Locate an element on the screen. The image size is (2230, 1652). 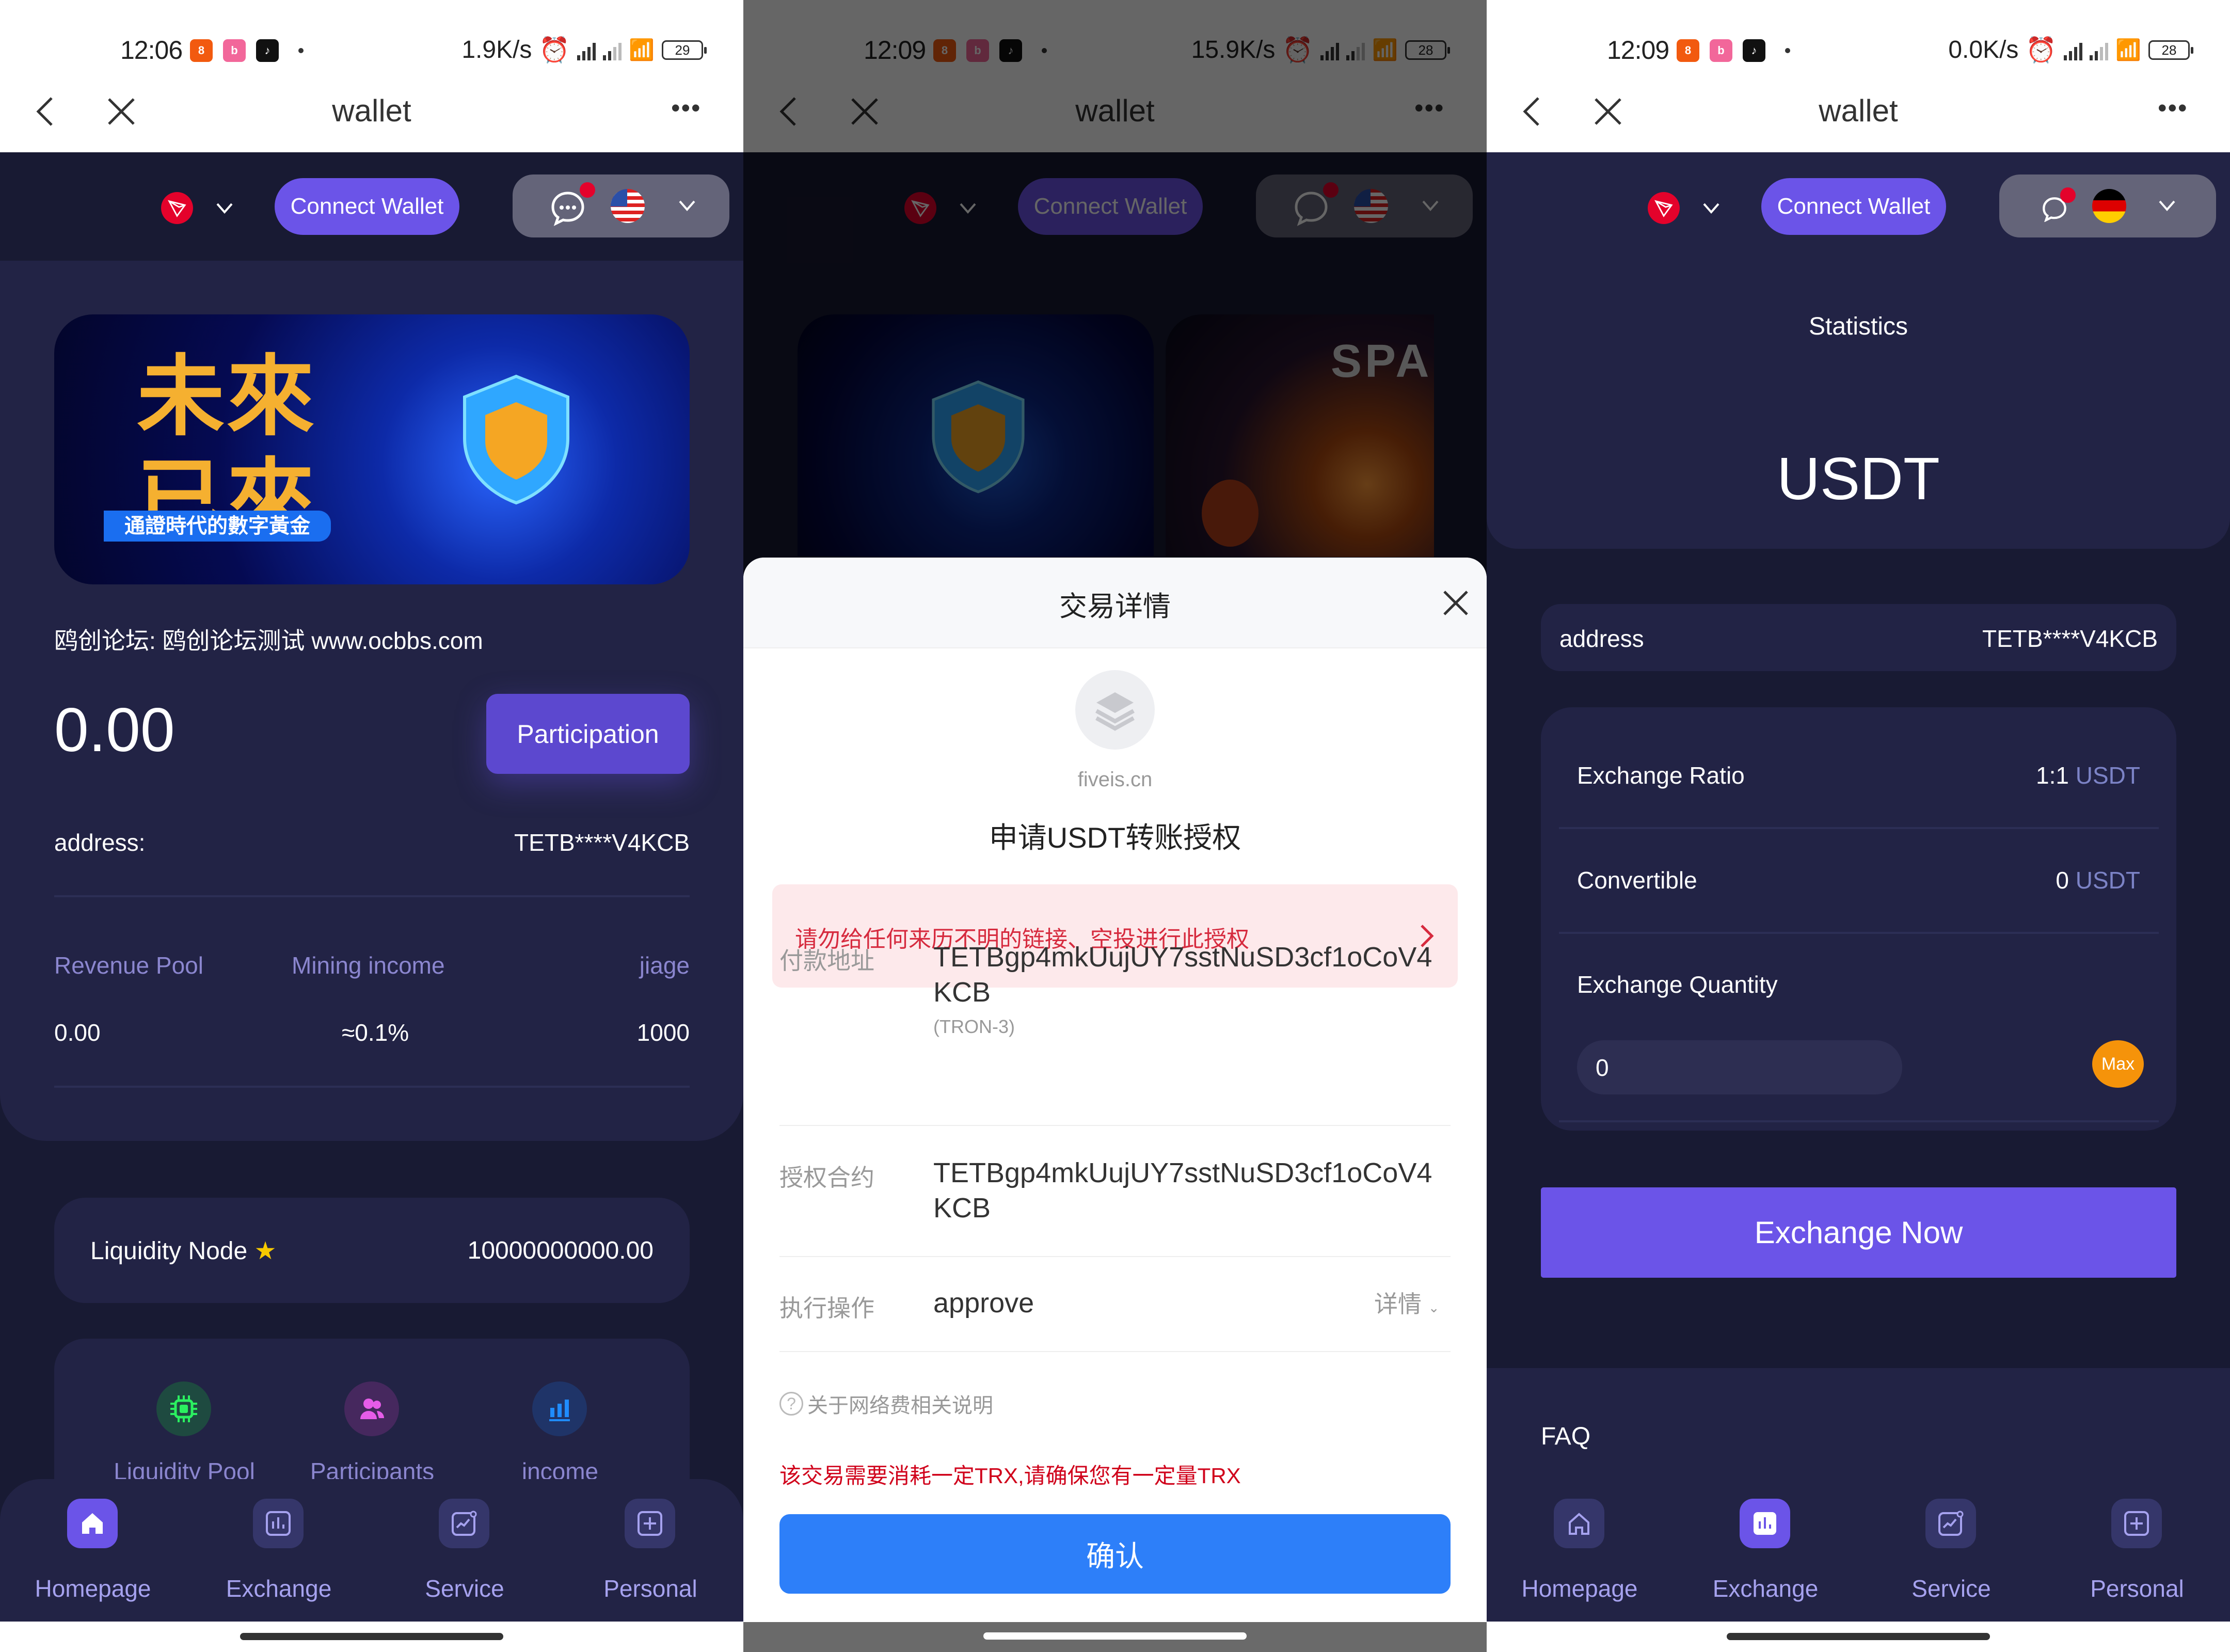
network-fee-info: ? 关于网络费相关说明 is located at coordinates (886, 1404).